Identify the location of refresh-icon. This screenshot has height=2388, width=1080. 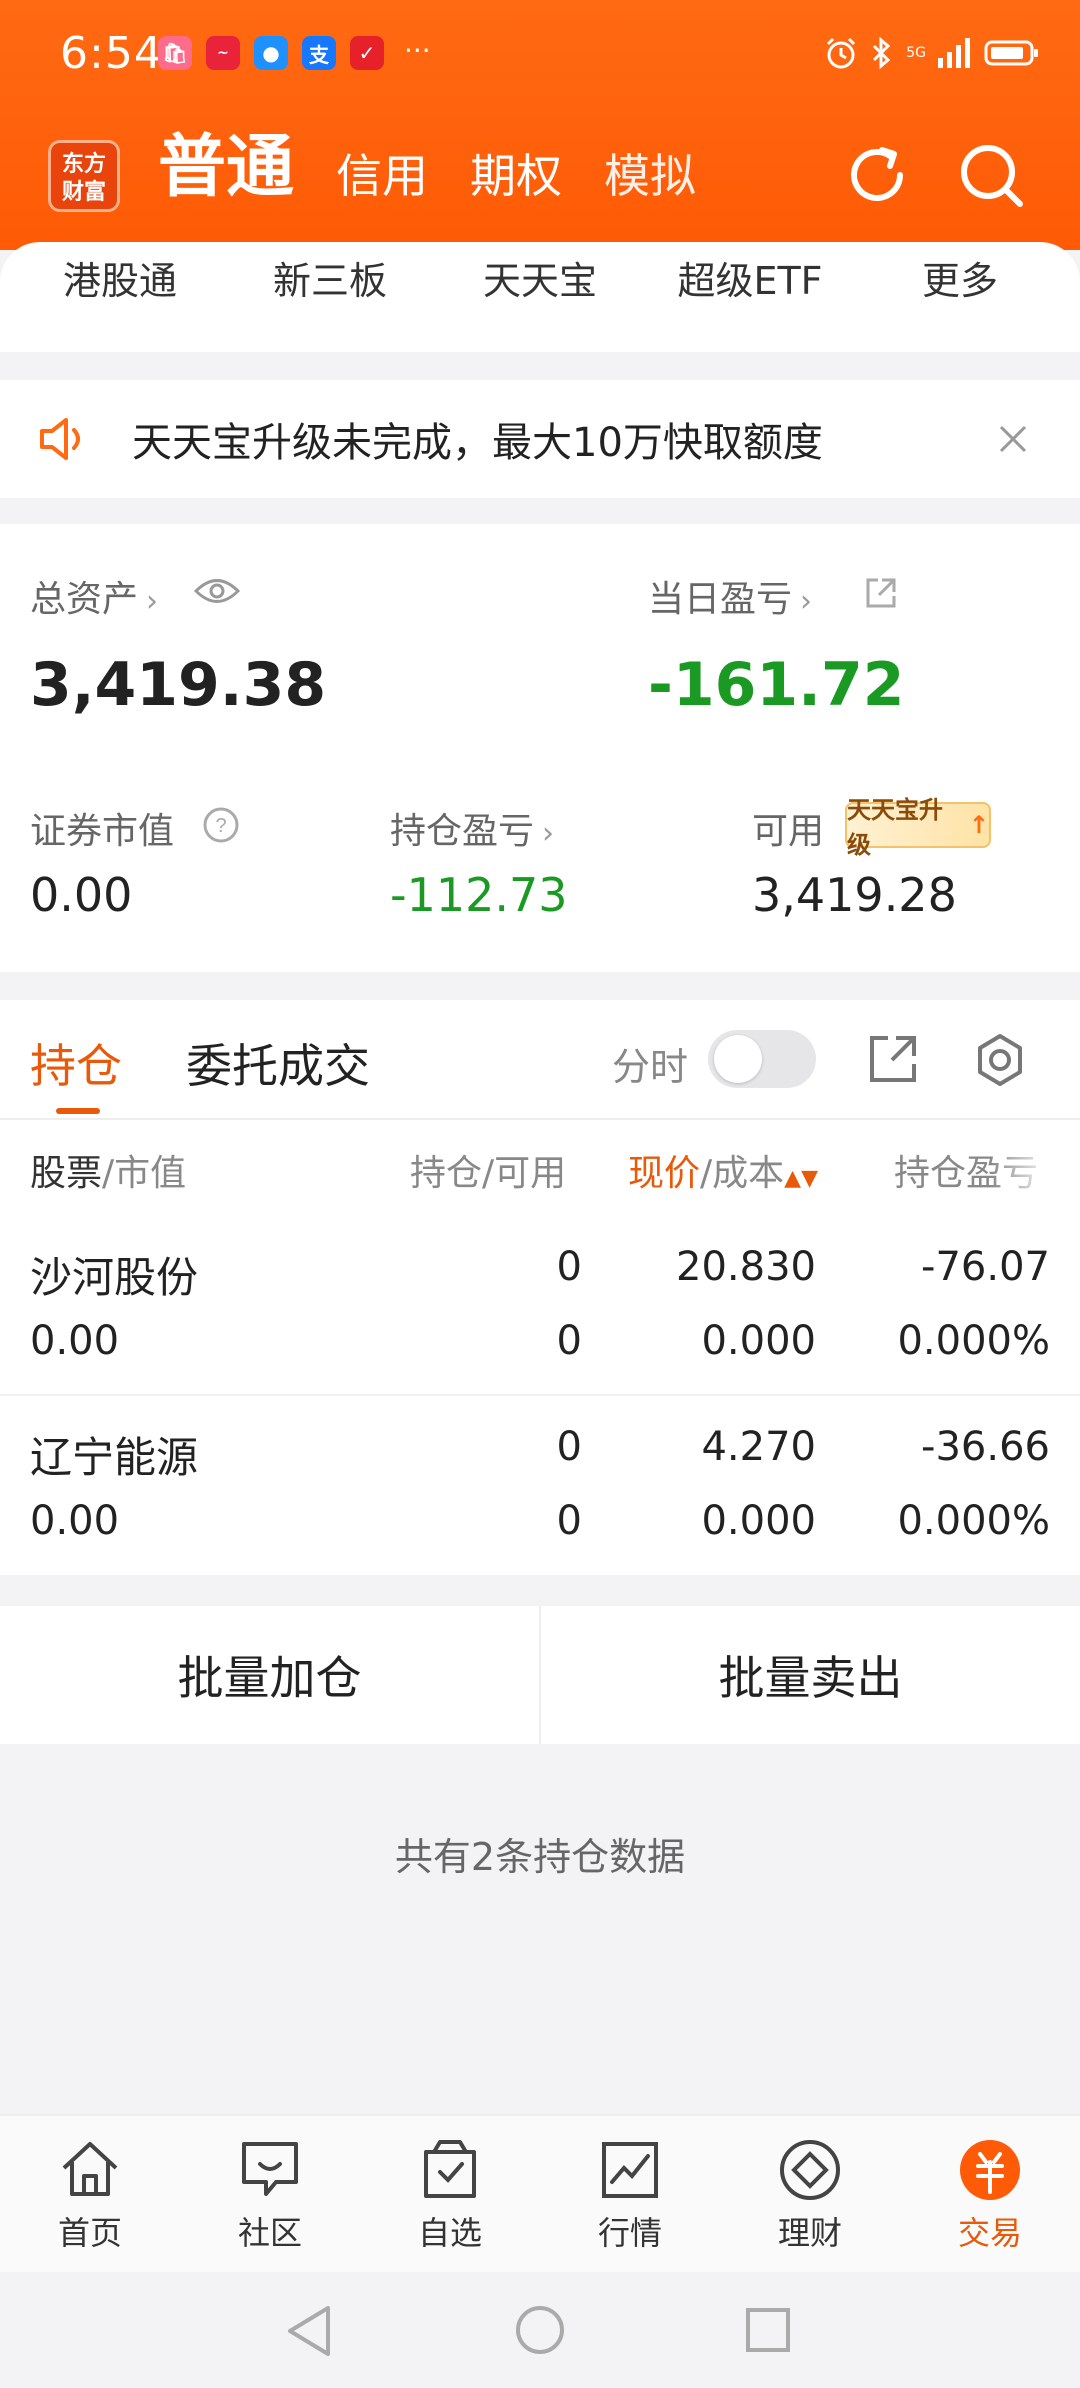
(877, 175).